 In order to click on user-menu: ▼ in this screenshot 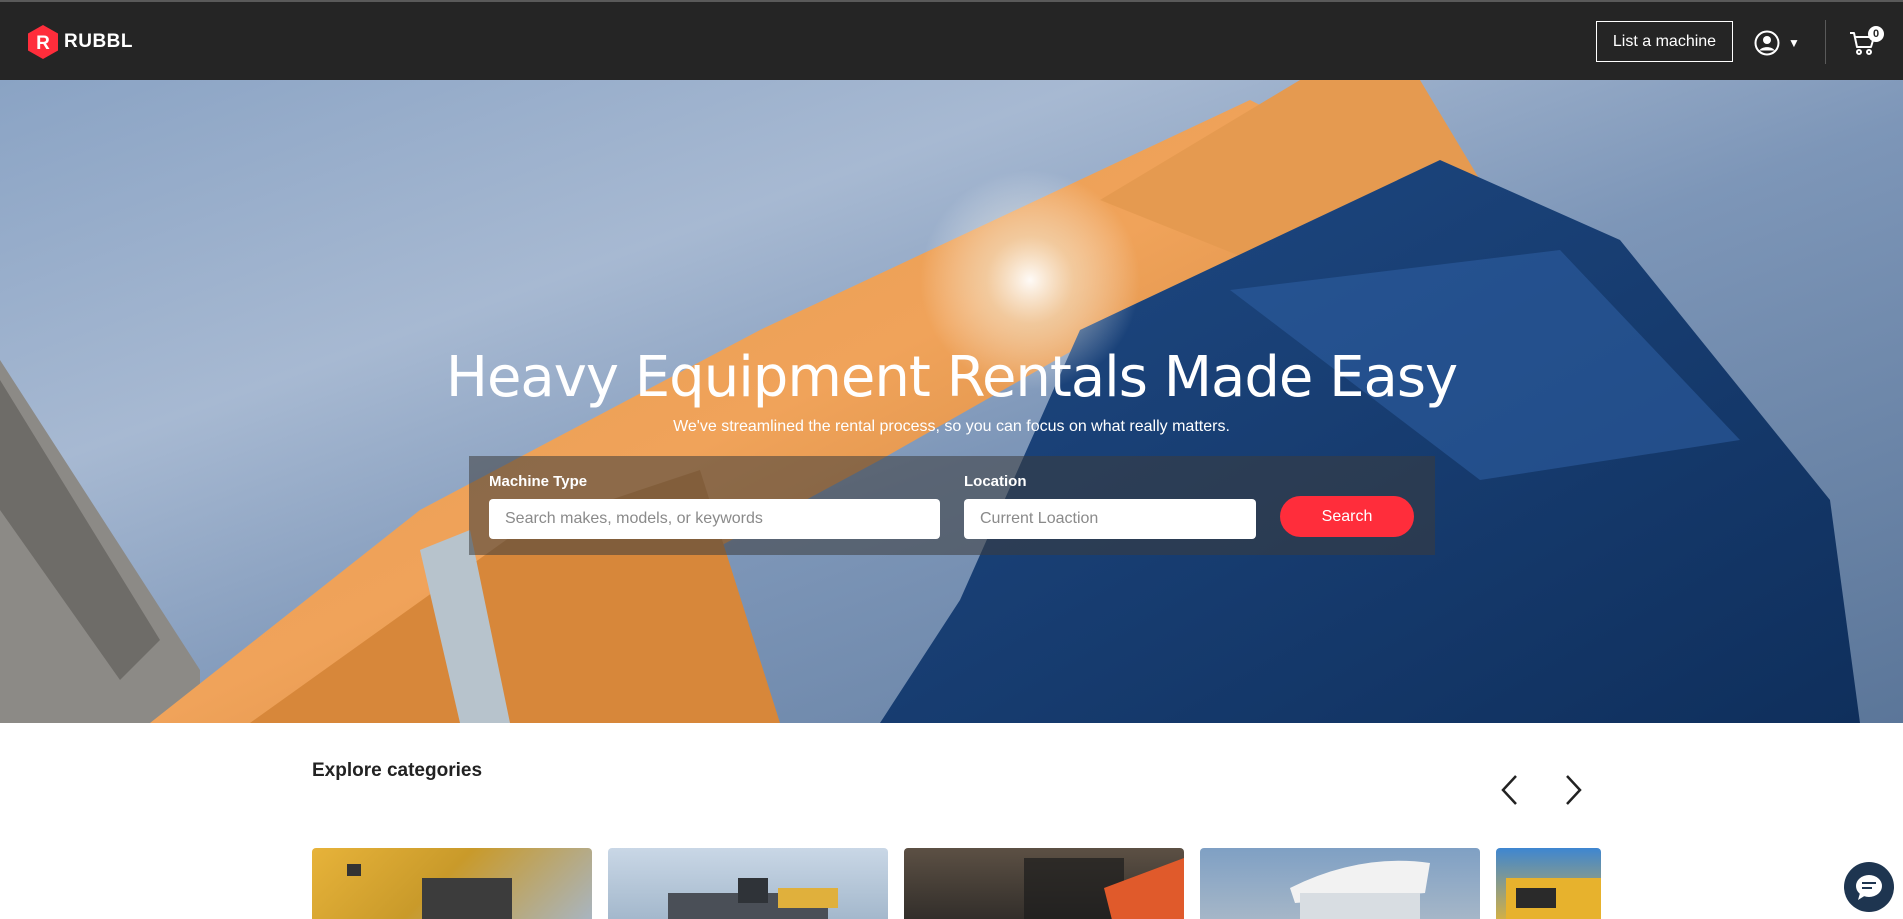, I will do `click(1777, 43)`.